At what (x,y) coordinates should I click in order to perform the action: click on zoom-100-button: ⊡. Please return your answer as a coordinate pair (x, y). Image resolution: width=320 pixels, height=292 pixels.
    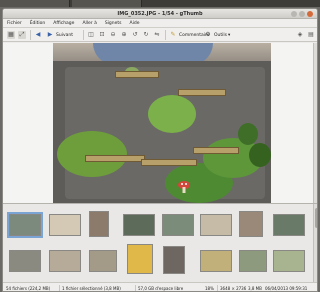
    Looking at the image, I should click on (102, 35).